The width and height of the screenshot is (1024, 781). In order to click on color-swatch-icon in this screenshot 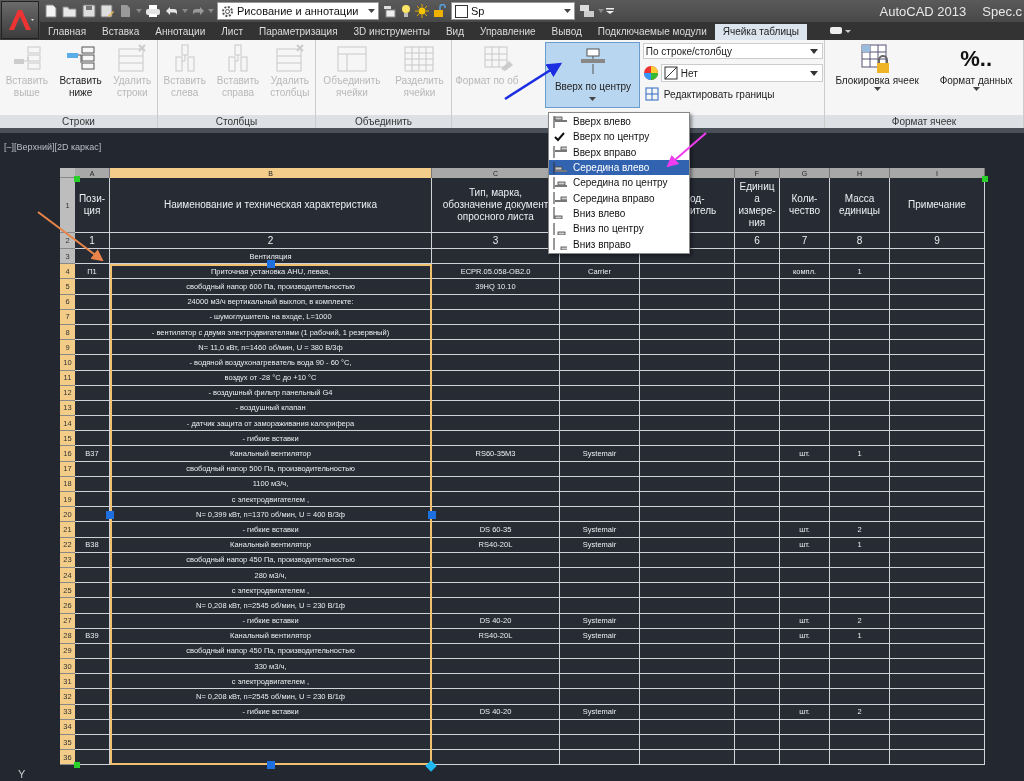, I will do `click(461, 11)`.